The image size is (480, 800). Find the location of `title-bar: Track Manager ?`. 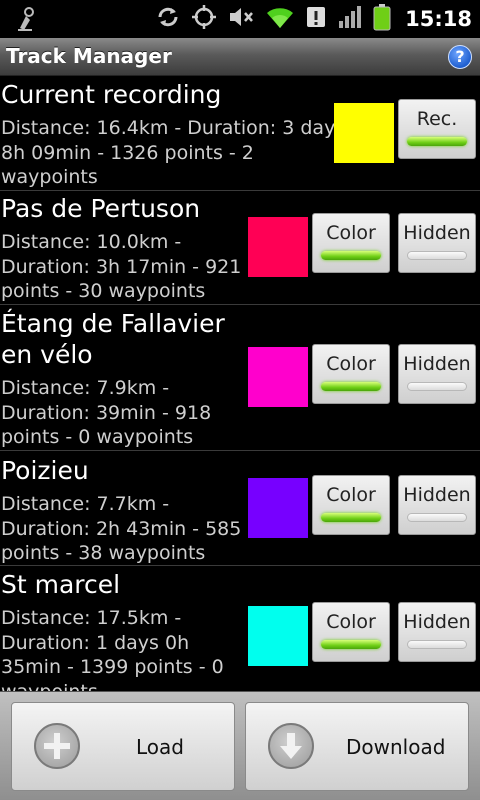

title-bar: Track Manager ? is located at coordinates (240, 57).